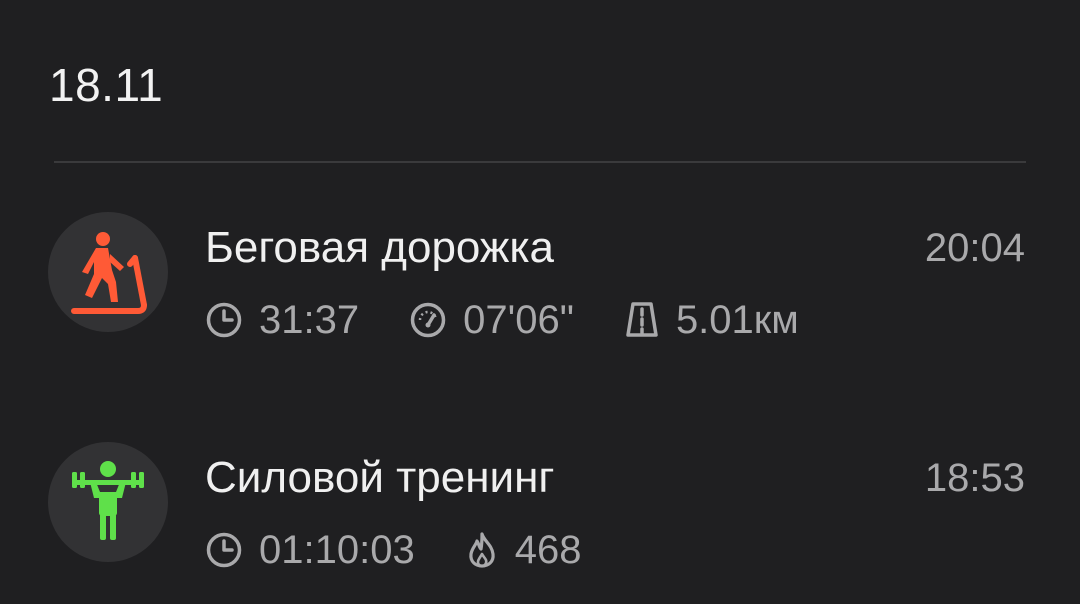  What do you see at coordinates (309, 320) in the screenshot?
I see `stat-value: 31:37` at bounding box center [309, 320].